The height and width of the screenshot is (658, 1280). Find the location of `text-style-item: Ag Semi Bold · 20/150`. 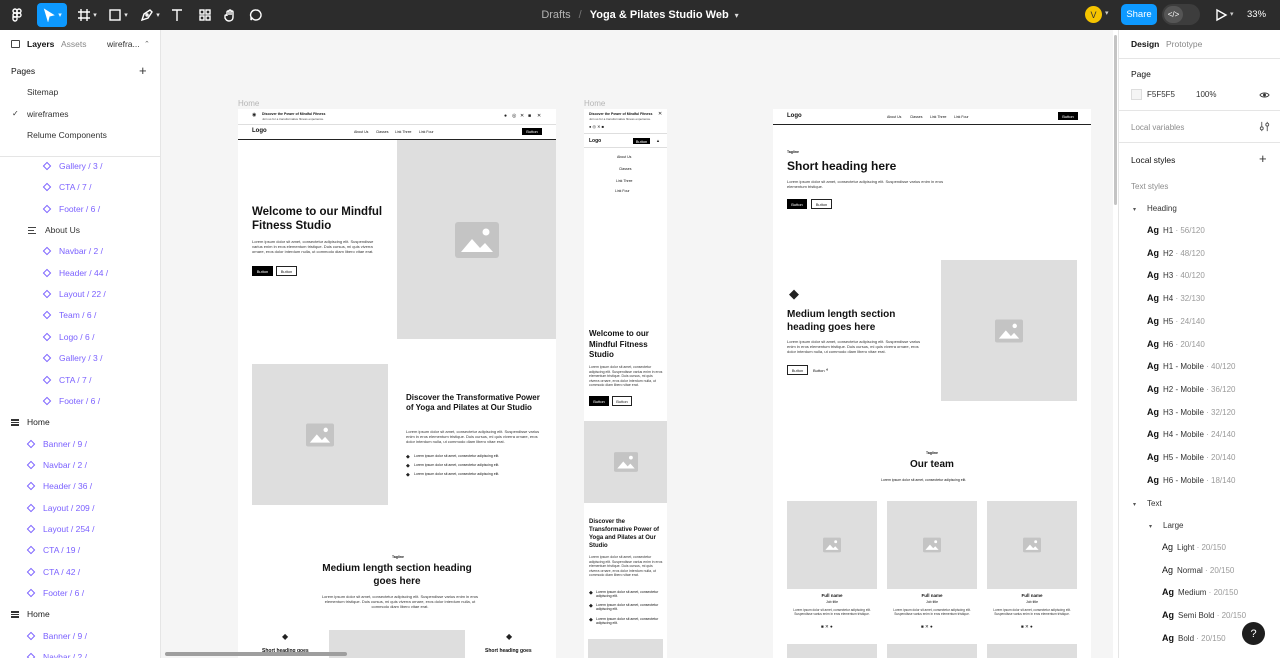

text-style-item: Ag Semi Bold · 20/150 is located at coordinates (1204, 615).